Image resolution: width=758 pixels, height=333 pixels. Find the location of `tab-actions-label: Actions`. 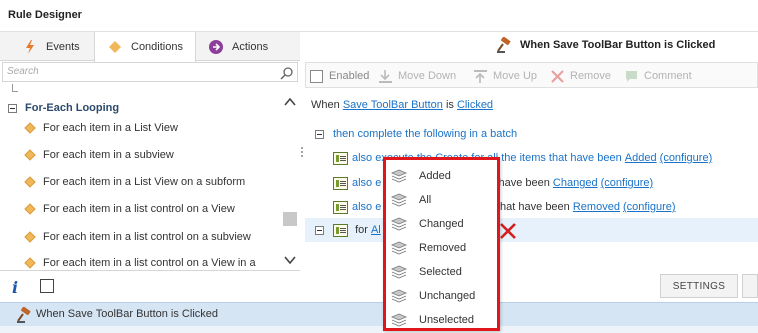

tab-actions-label: Actions is located at coordinates (250, 46).